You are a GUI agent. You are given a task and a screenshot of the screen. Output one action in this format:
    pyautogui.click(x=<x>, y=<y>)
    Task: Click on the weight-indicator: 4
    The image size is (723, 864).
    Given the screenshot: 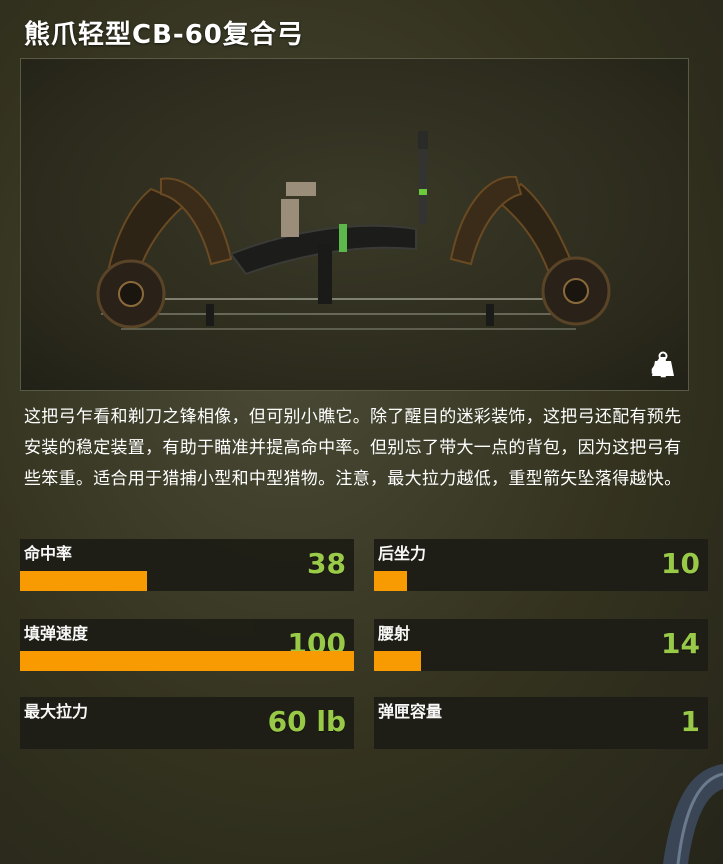 What is the action you would take?
    pyautogui.click(x=663, y=367)
    